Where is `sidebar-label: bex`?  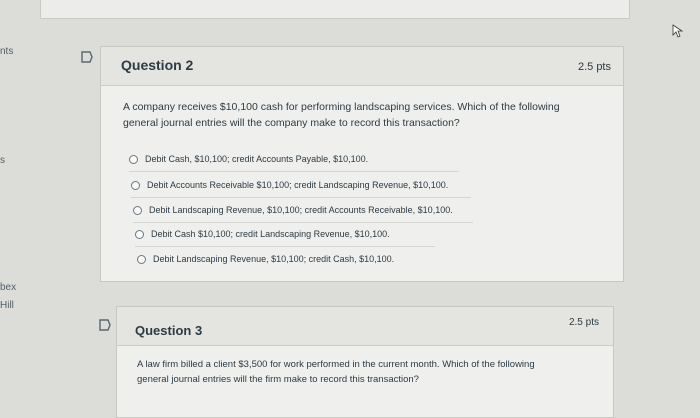 sidebar-label: bex is located at coordinates (8, 287).